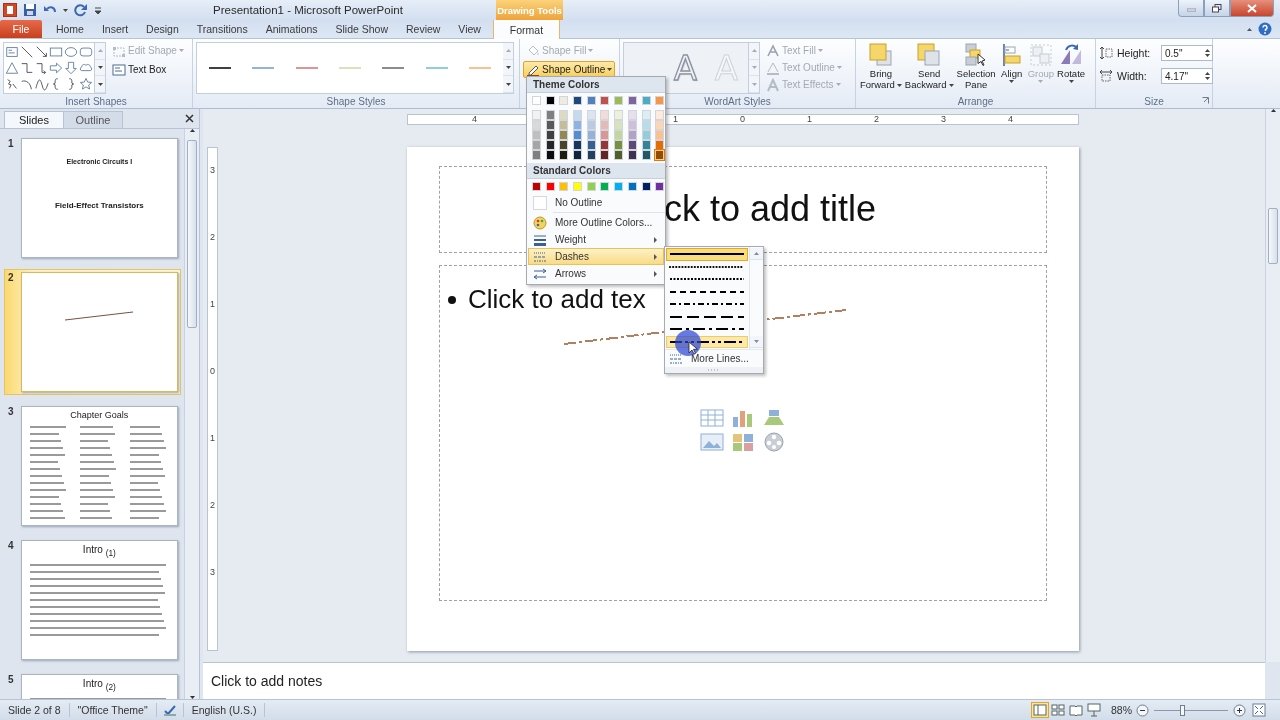 This screenshot has width=1280, height=720. I want to click on slide-number: 1, so click(11, 144).